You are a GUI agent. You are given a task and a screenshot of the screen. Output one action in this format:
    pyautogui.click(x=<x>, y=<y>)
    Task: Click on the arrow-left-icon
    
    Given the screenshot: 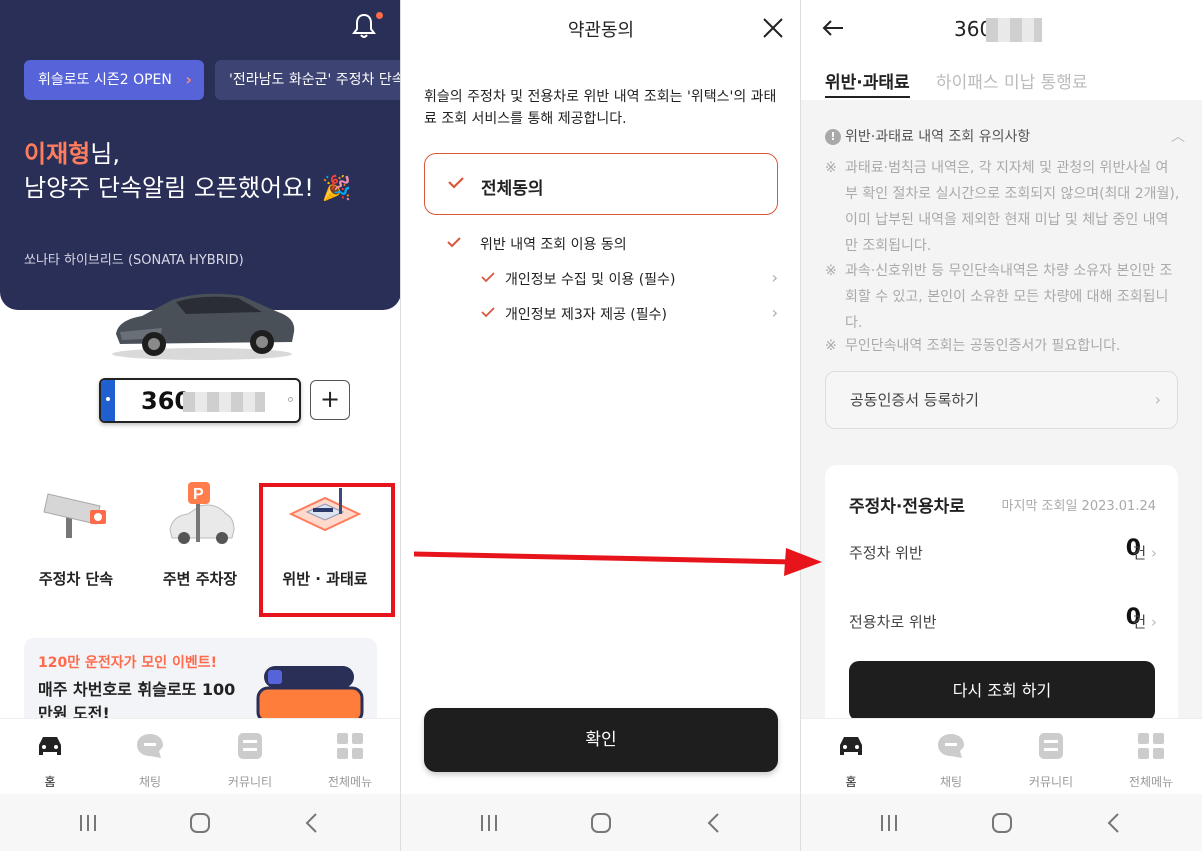 What is the action you would take?
    pyautogui.click(x=833, y=28)
    